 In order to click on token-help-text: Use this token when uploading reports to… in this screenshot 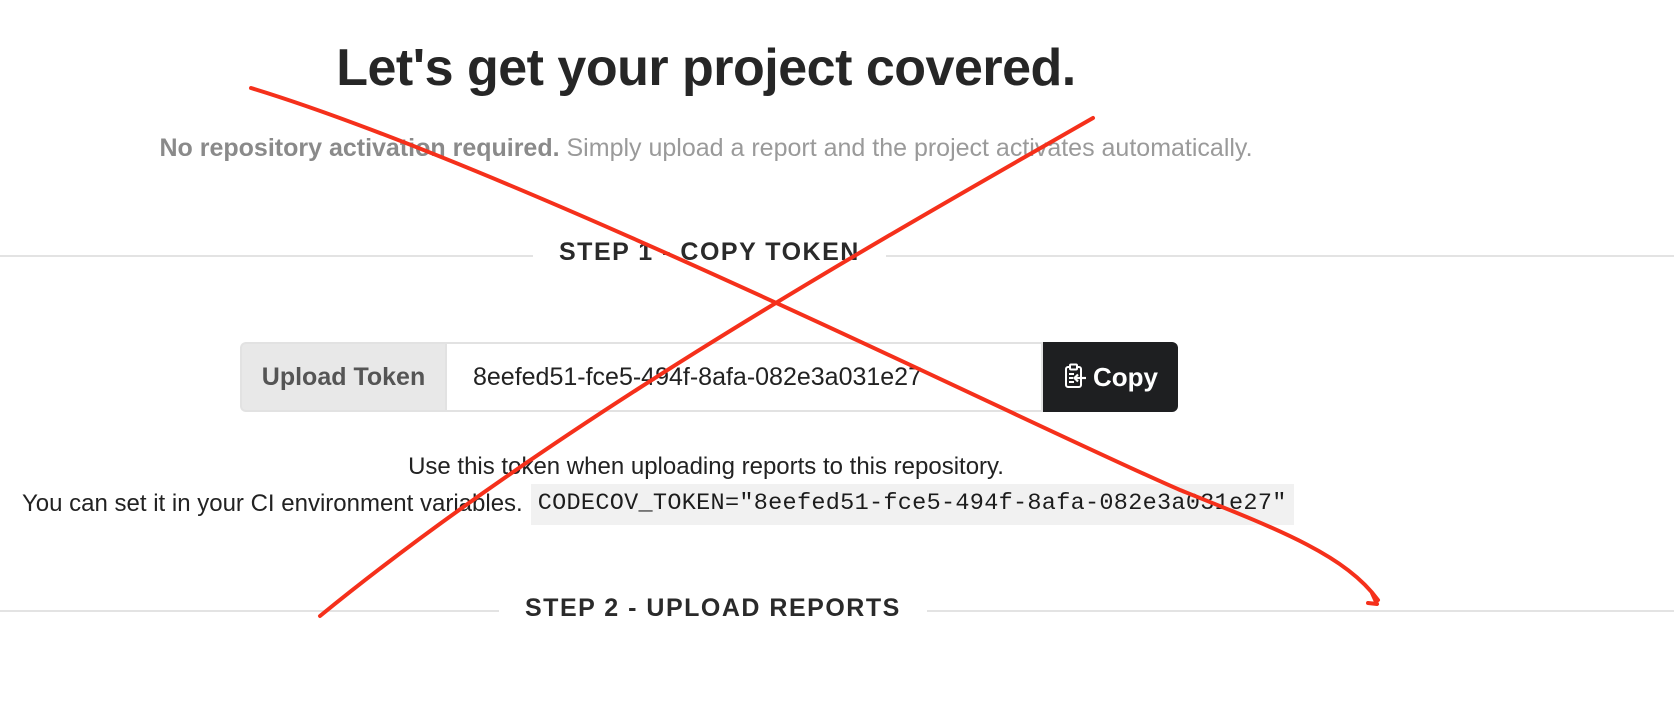, I will do `click(706, 466)`.